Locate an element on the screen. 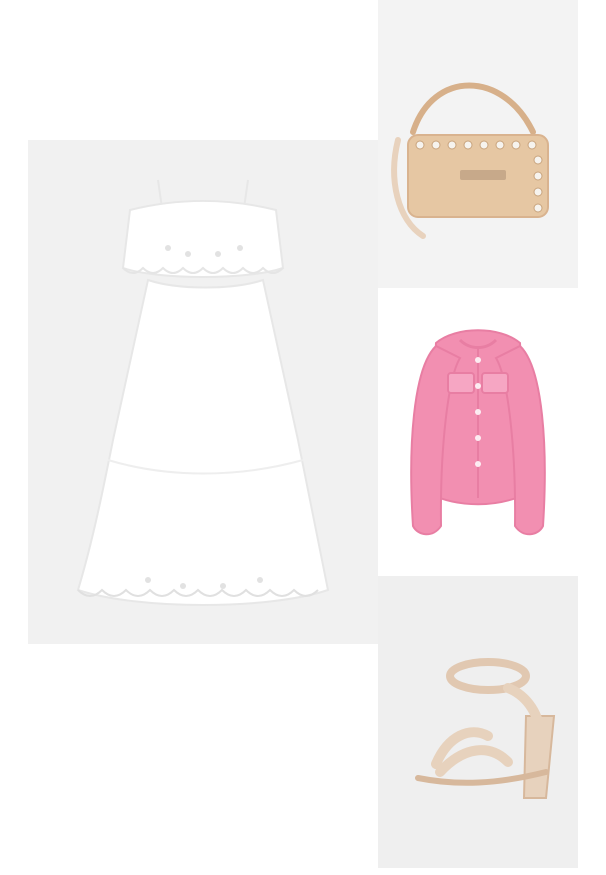 The height and width of the screenshot is (875, 606). sandals-illustration is located at coordinates (485, 728).